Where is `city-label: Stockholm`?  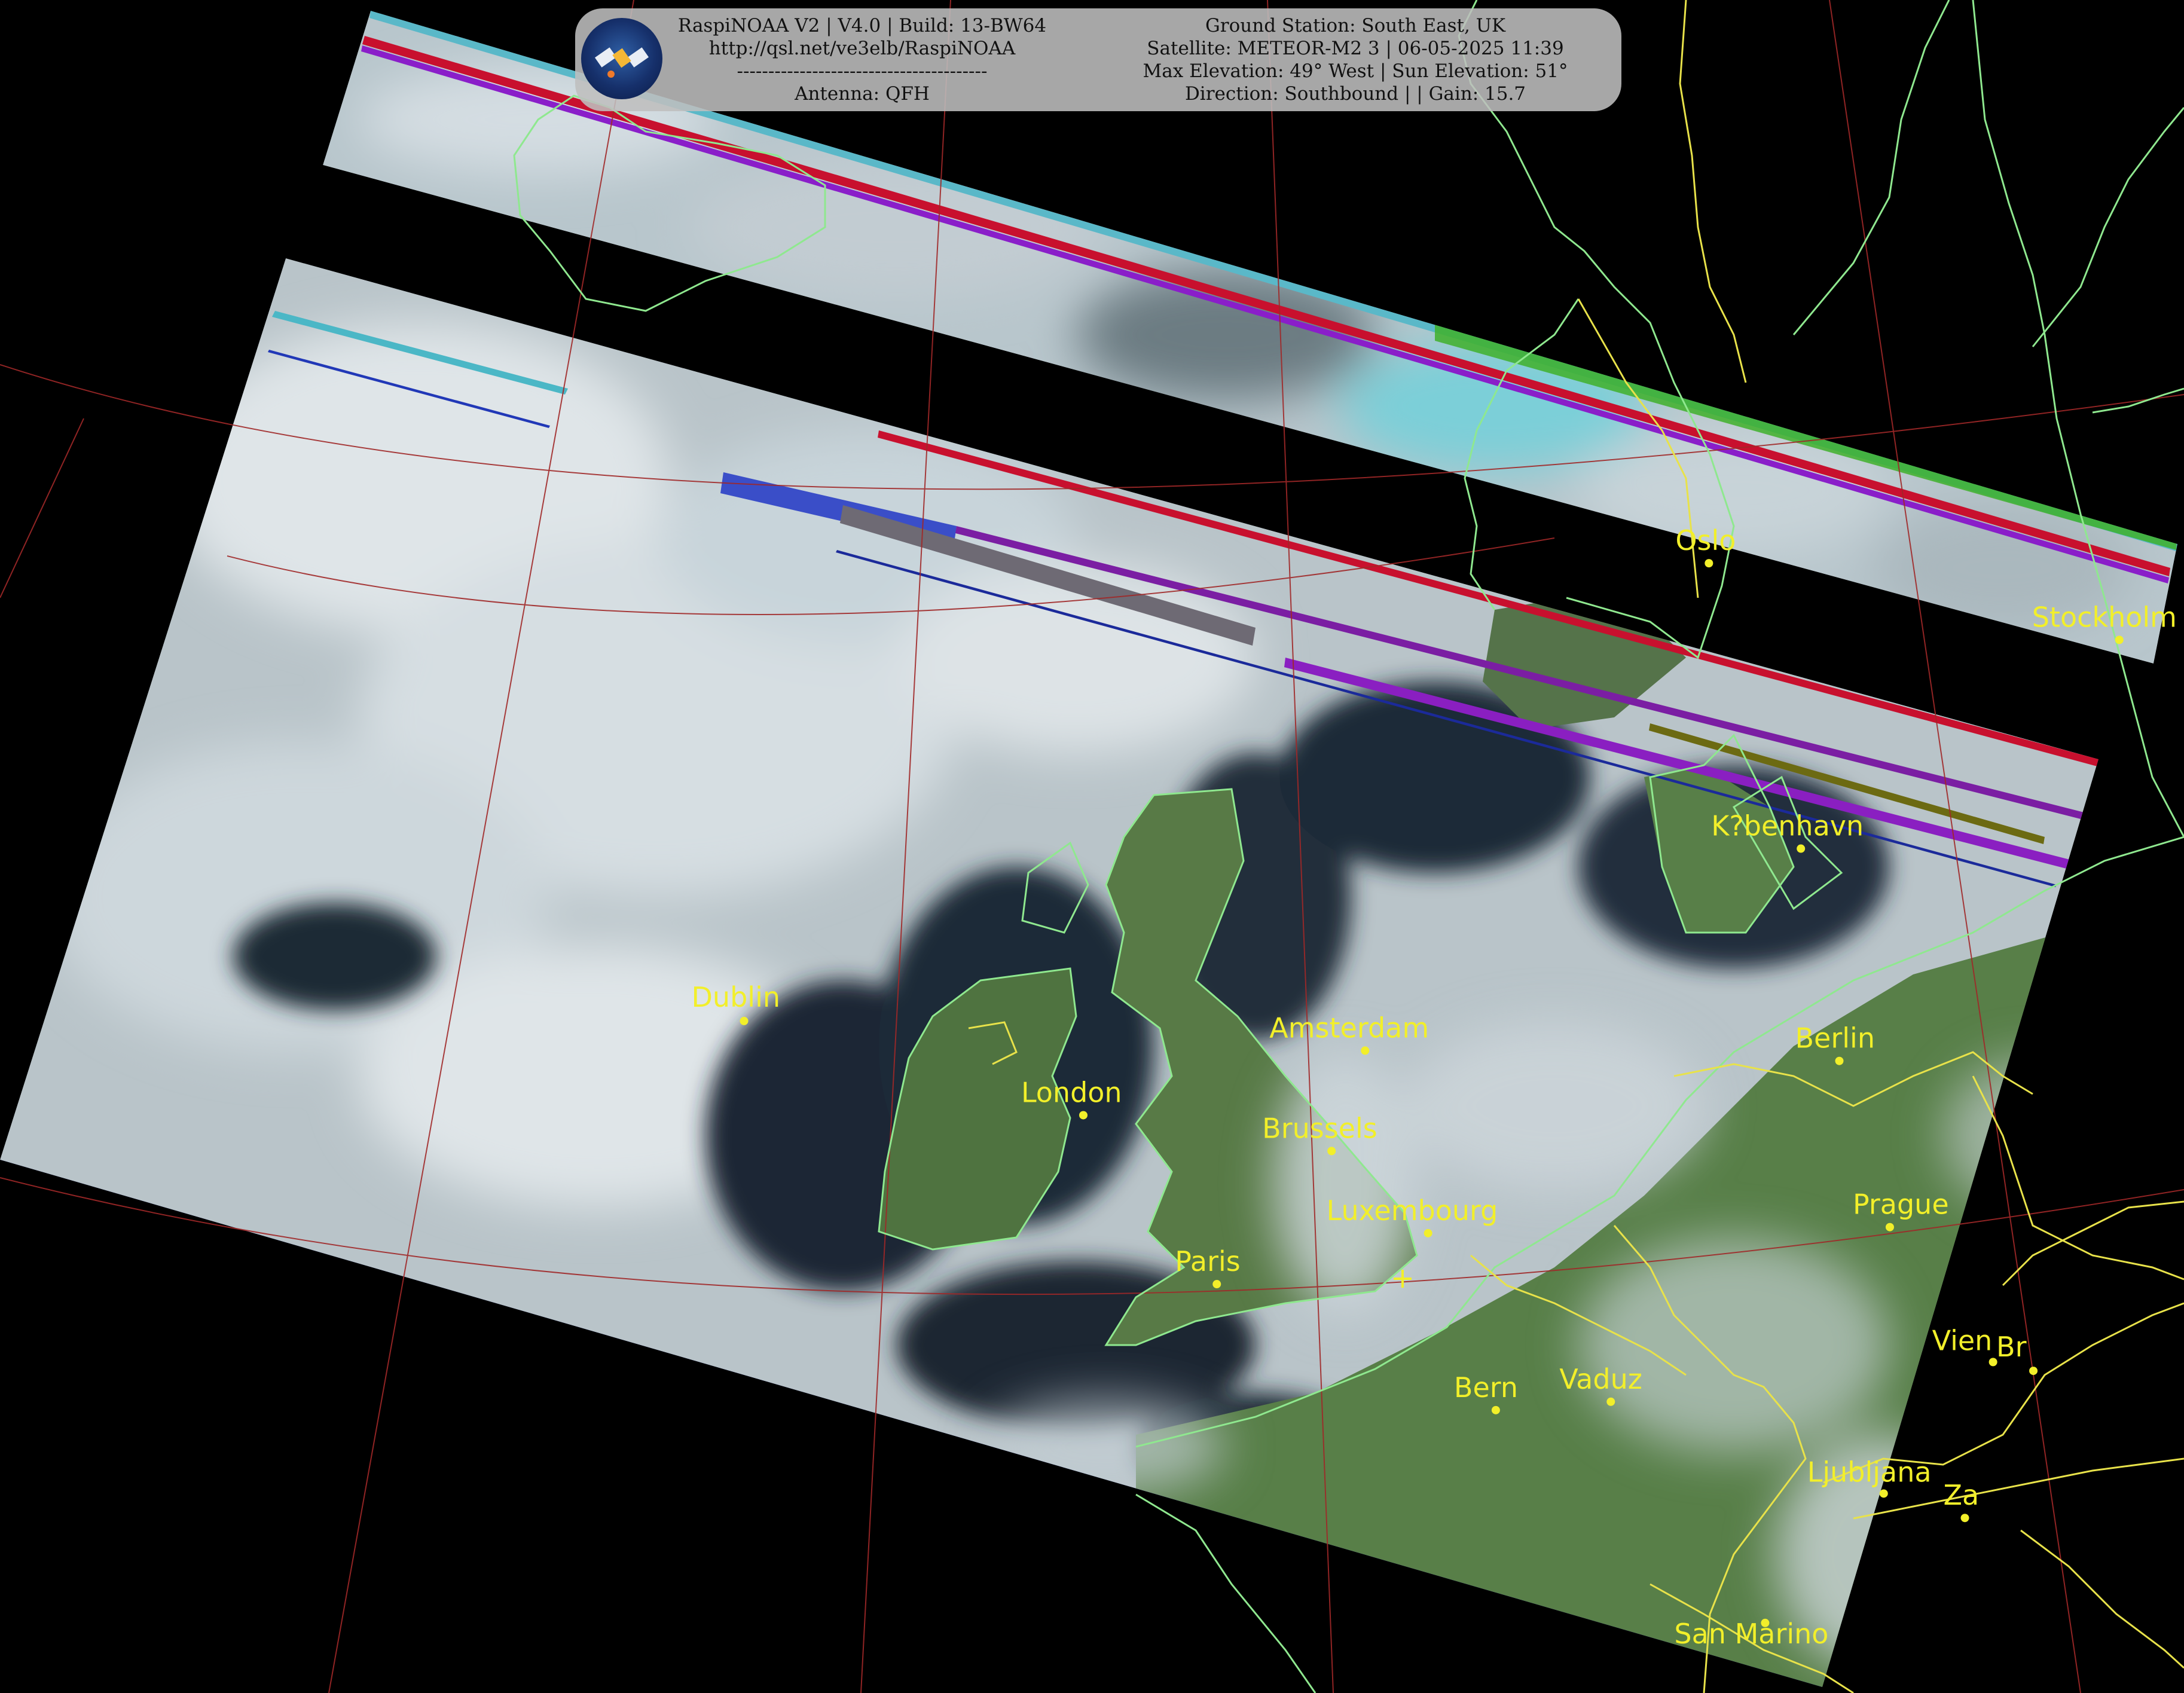
city-label: Stockholm is located at coordinates (2104, 617).